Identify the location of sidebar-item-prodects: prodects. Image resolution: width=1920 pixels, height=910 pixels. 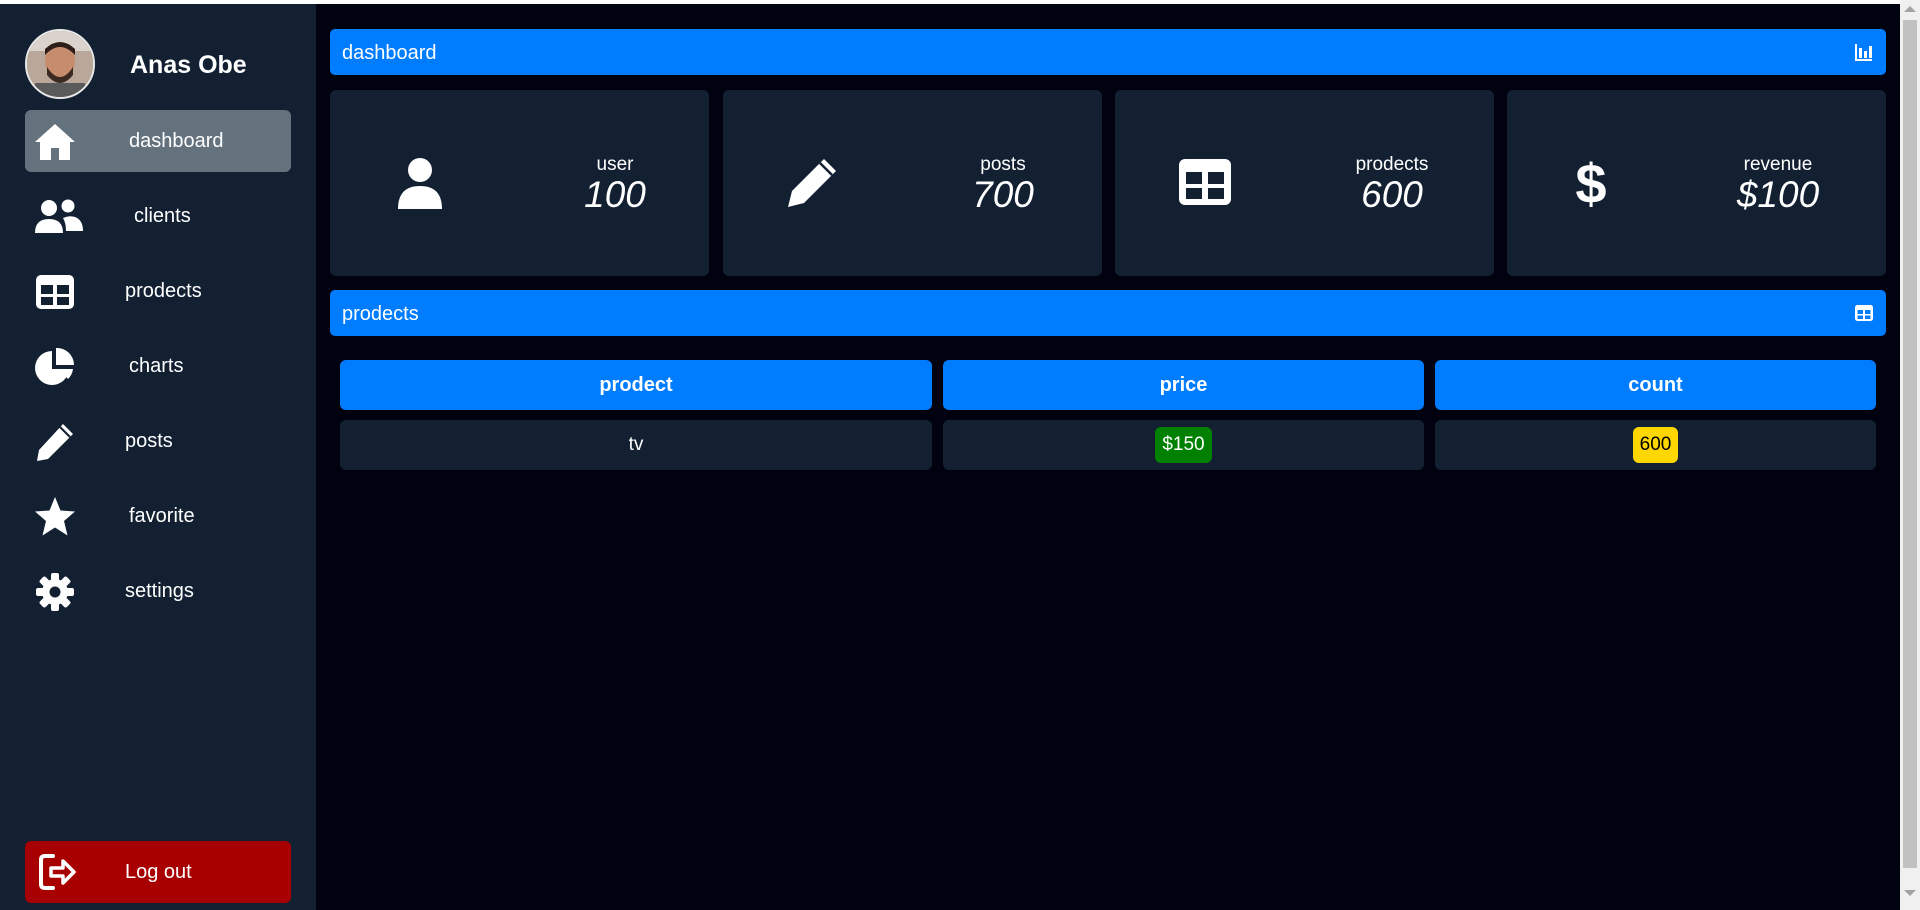
(158, 291).